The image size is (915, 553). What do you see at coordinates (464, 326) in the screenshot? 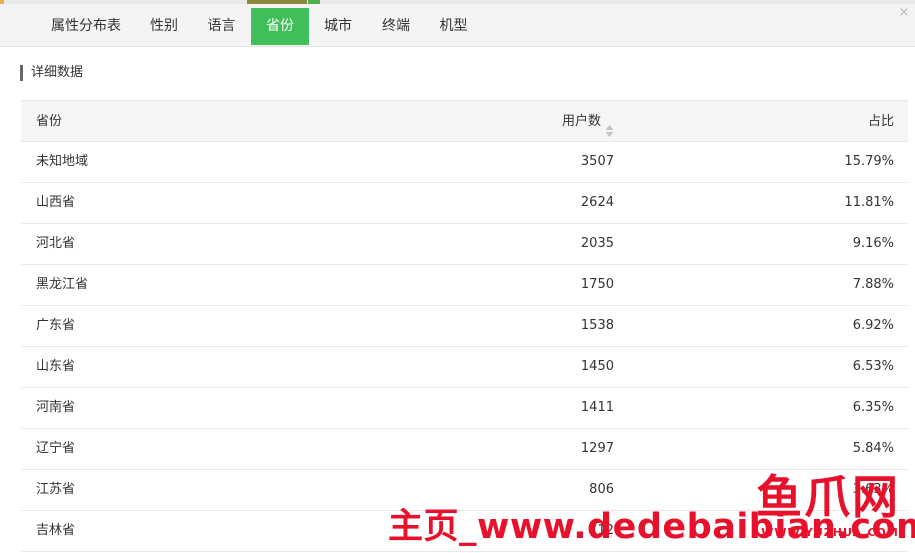
I see `table-row: 广东省 1538 6.92%` at bounding box center [464, 326].